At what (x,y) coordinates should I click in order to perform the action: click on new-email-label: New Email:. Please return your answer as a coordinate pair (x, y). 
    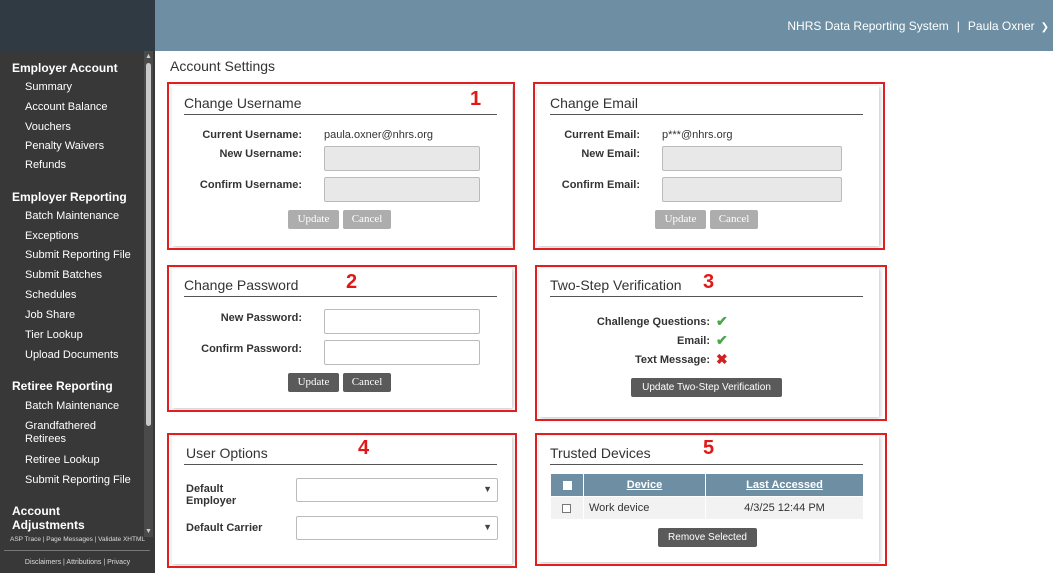
    Looking at the image, I should click on (610, 154).